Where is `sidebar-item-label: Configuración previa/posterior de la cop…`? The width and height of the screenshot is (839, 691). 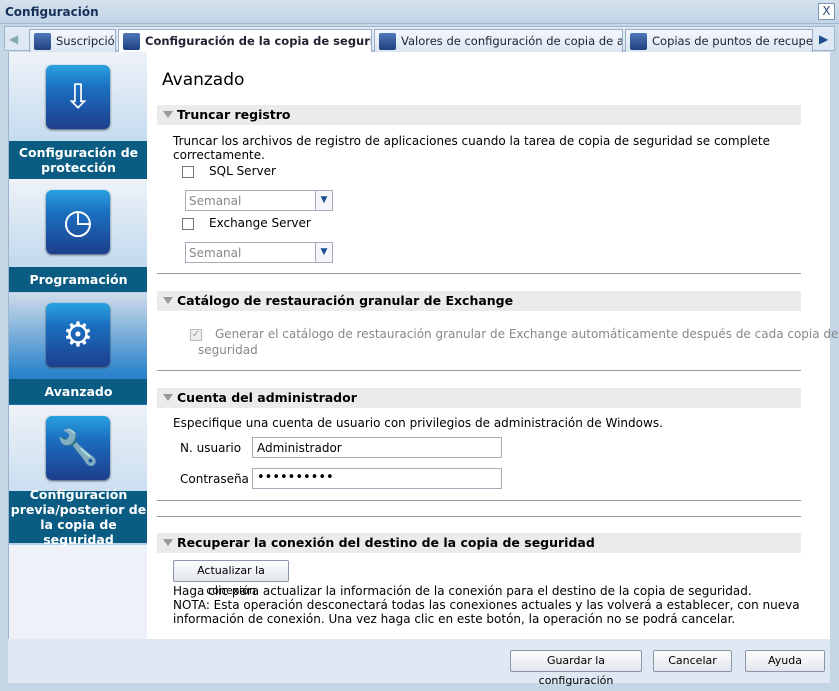 sidebar-item-label: Configuración previa/posterior de la cop… is located at coordinates (78, 517).